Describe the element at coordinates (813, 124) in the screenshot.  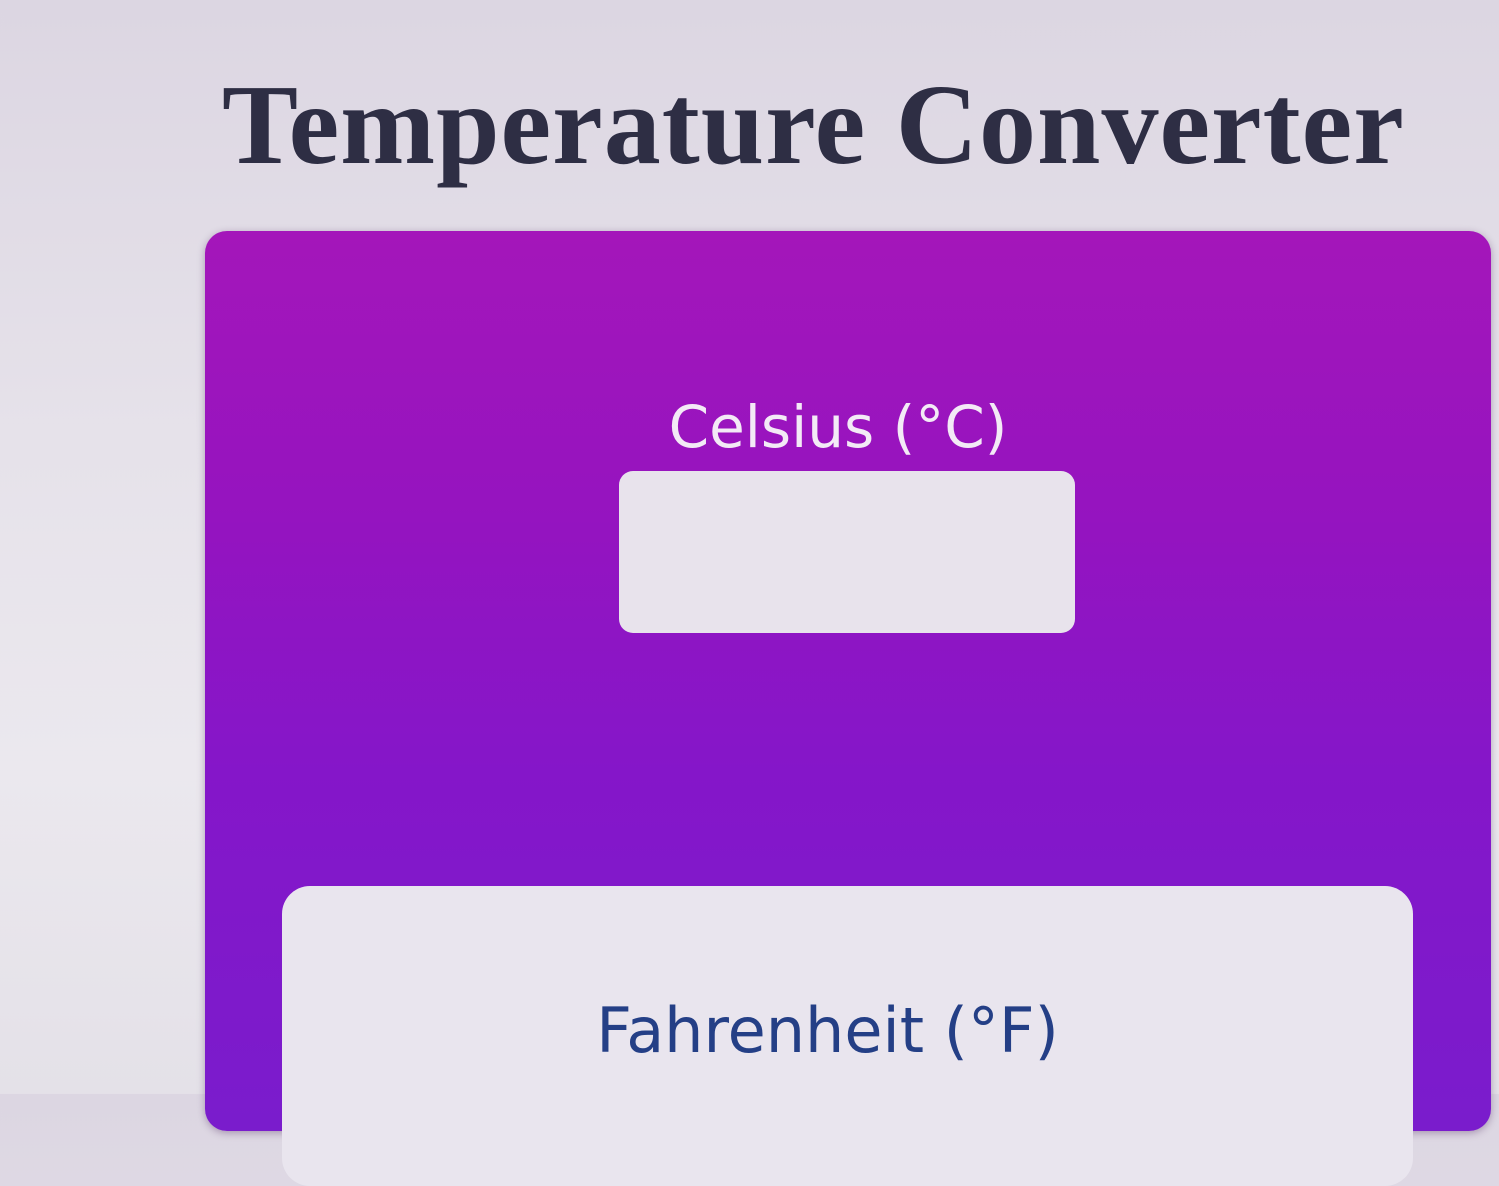
I see `page-title: Temperature Converter` at that location.